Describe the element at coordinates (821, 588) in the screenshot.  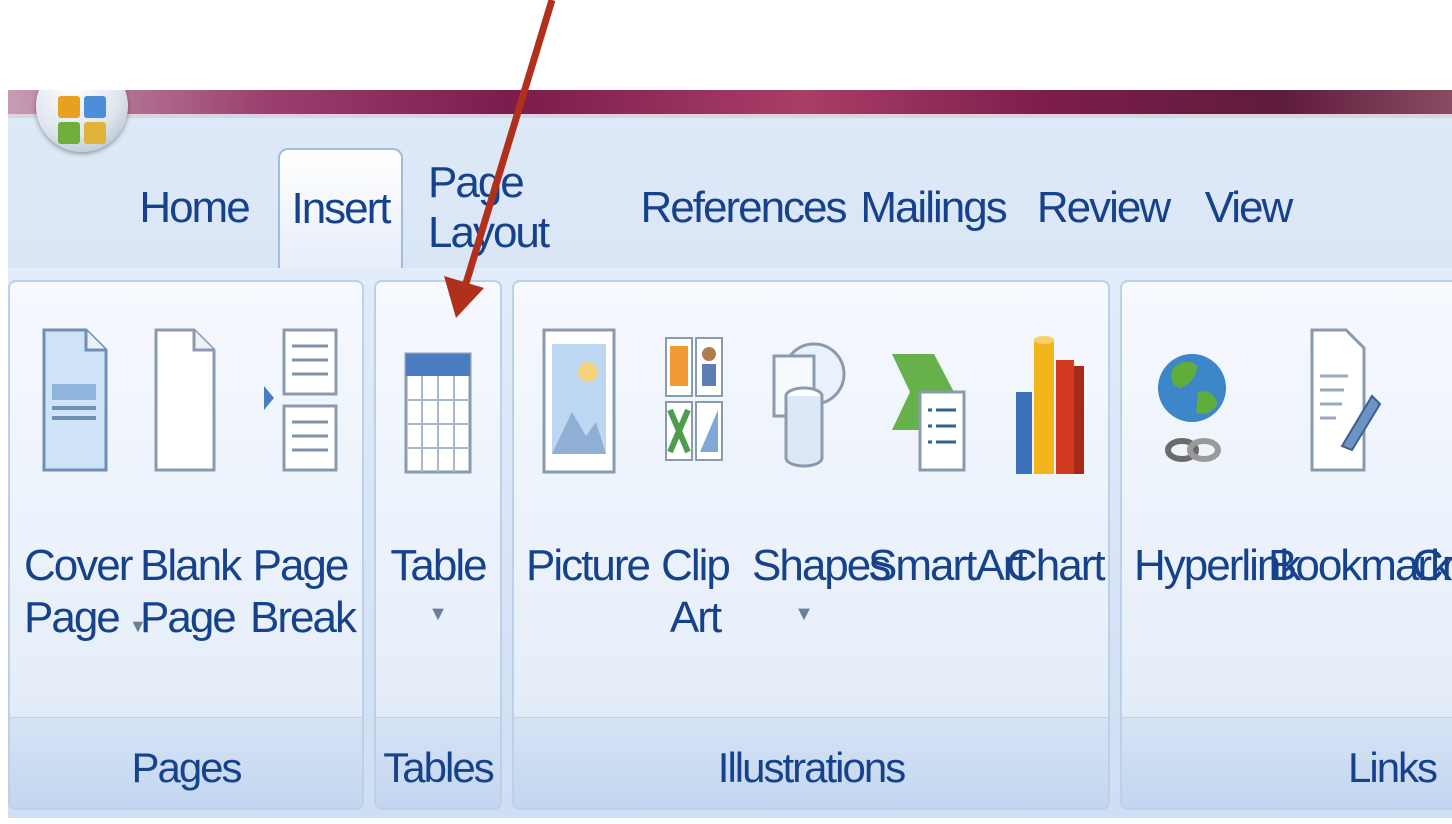
I see `shapes-label: Shapes ▼` at that location.